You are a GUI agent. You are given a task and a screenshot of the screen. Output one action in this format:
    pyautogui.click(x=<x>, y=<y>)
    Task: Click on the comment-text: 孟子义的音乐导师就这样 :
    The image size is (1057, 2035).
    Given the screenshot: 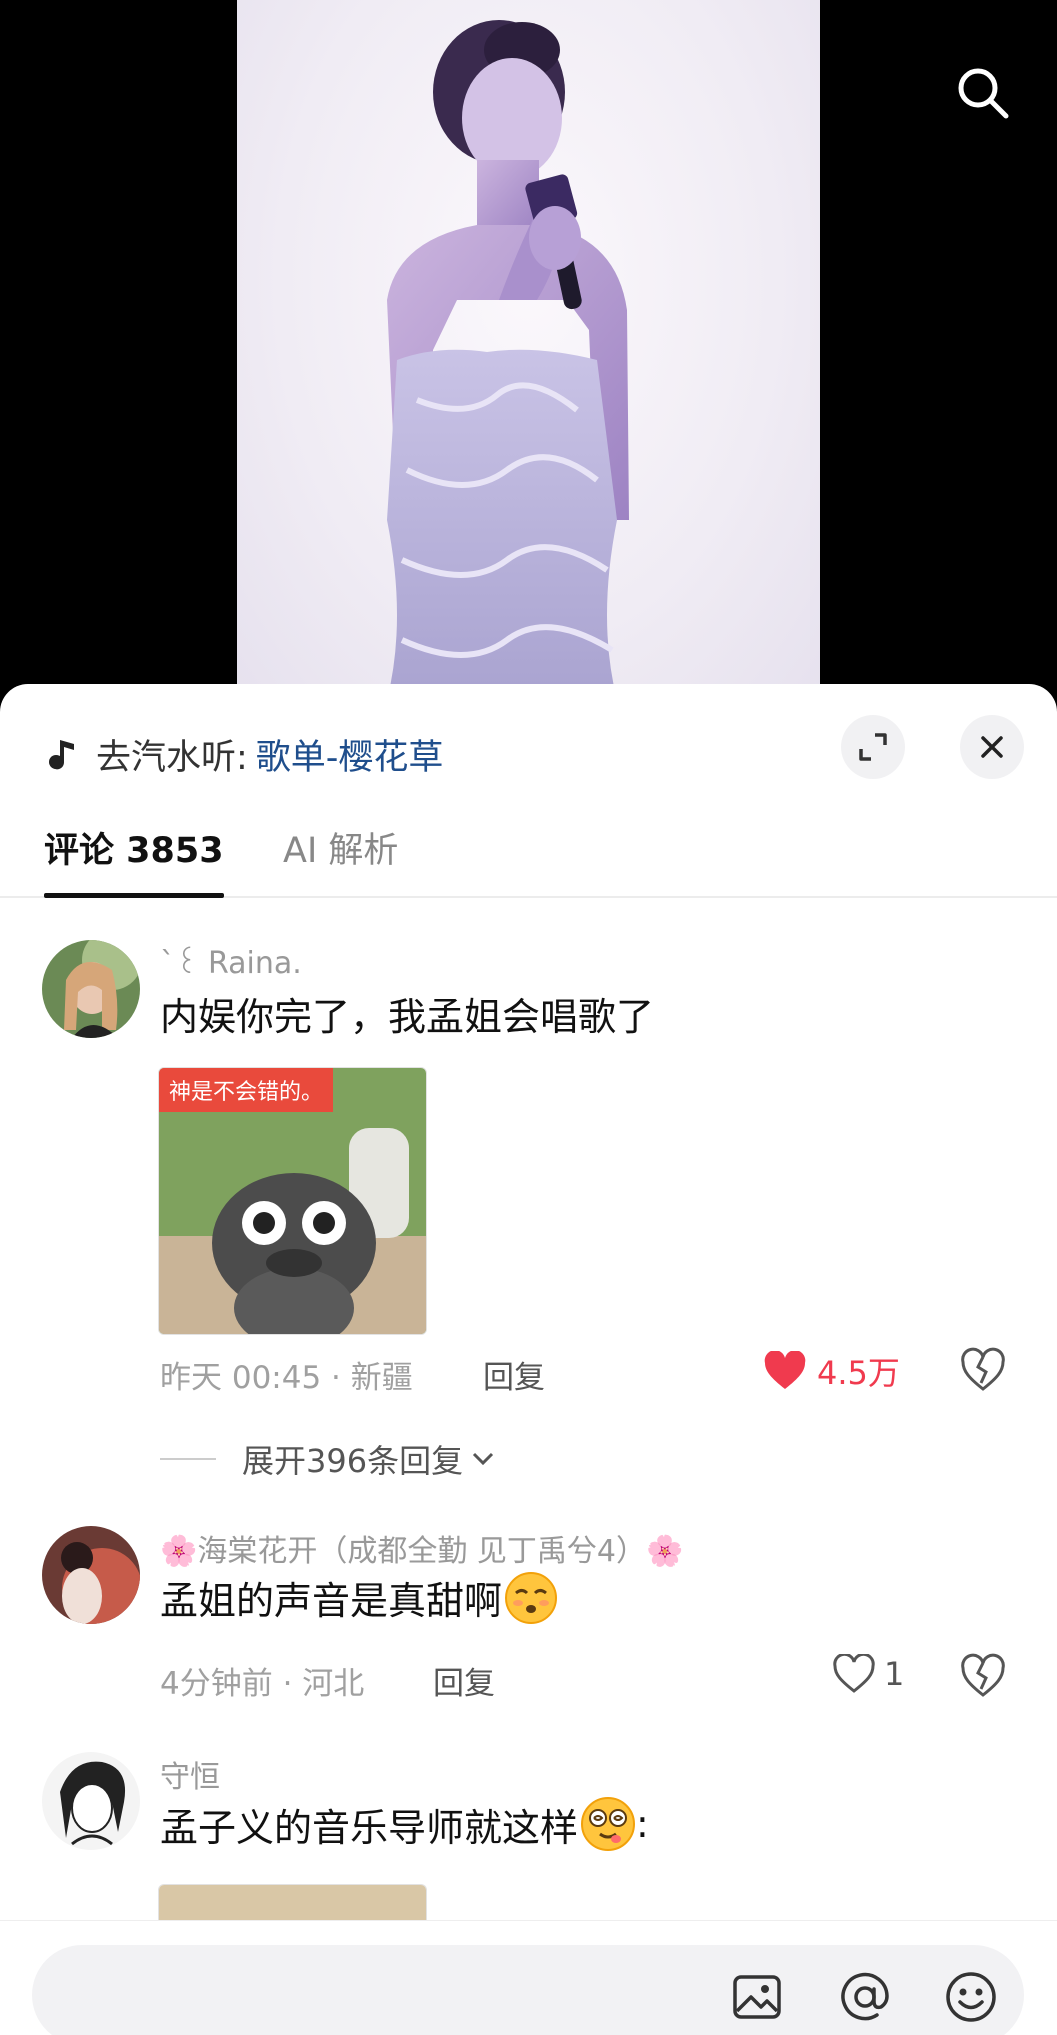 What is the action you would take?
    pyautogui.click(x=404, y=1824)
    